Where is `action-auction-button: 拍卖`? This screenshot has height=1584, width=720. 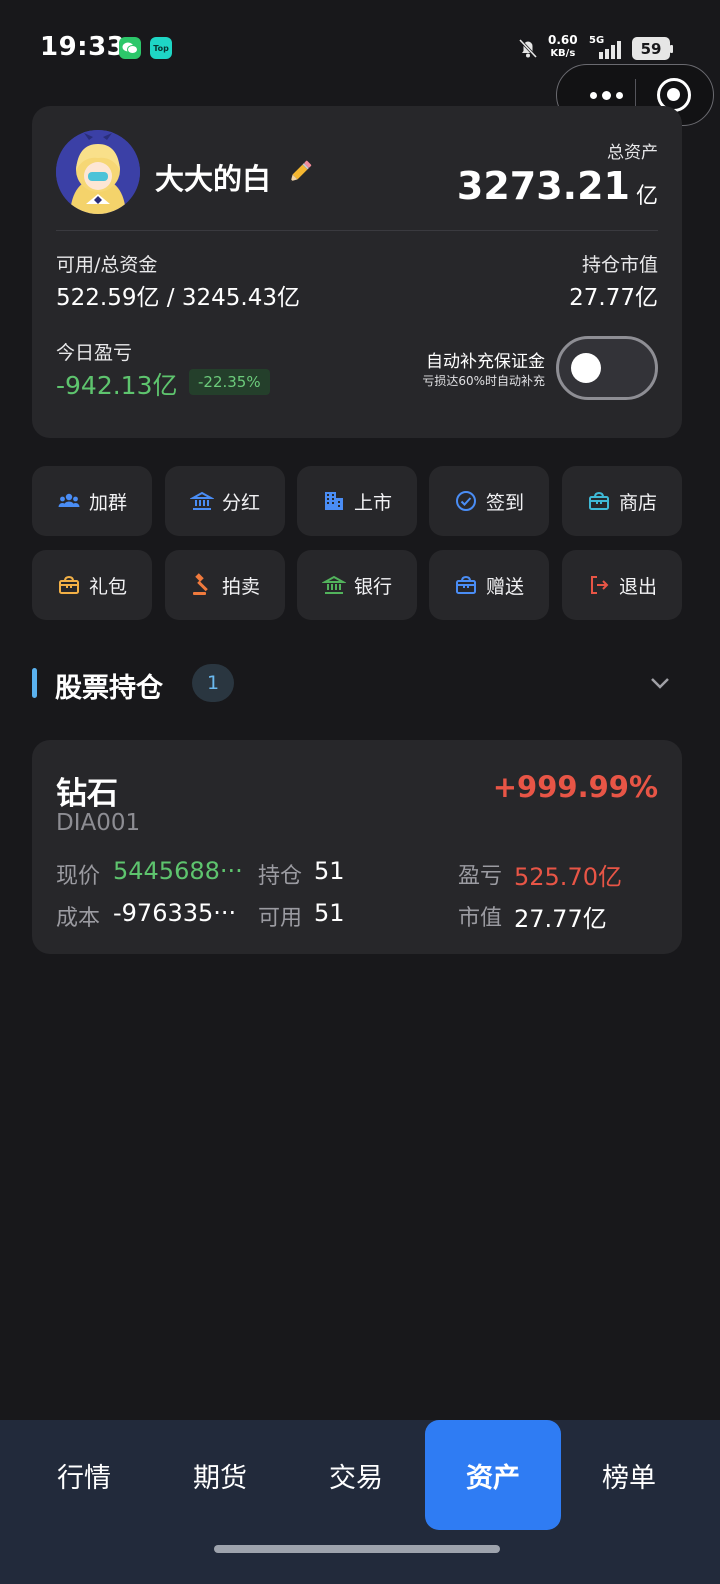
action-auction-button: 拍卖 is located at coordinates (225, 585).